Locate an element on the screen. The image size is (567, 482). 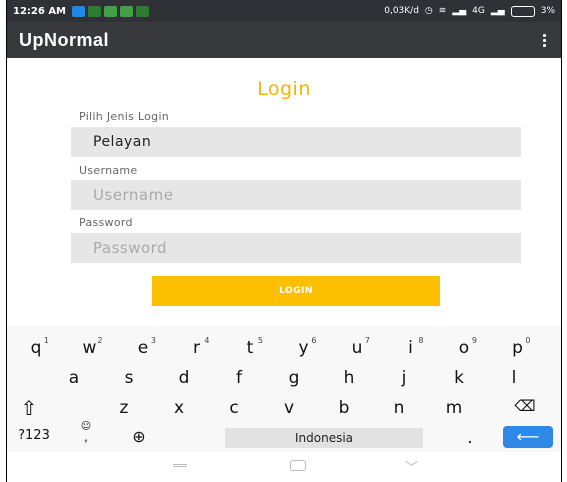
globe-language-icon: ⊕ is located at coordinates (139, 436).